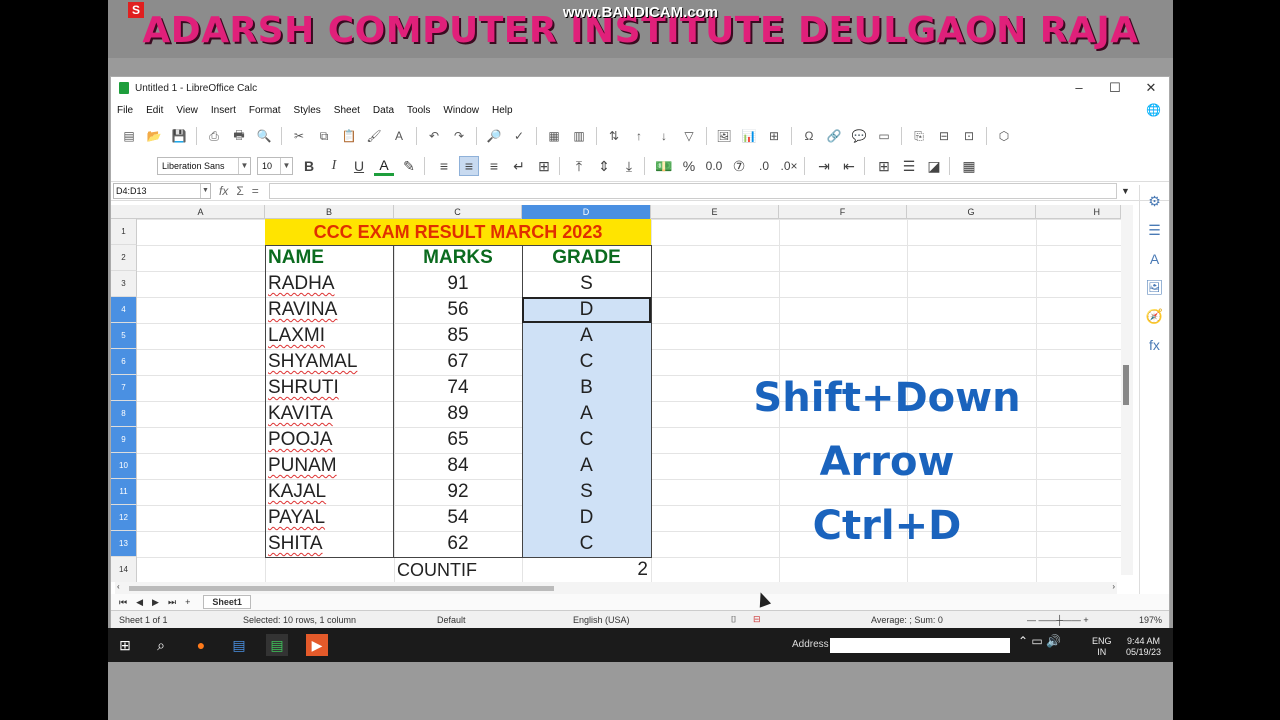  Describe the element at coordinates (969, 136) in the screenshot. I see `split-window-icon: ⊡` at that location.